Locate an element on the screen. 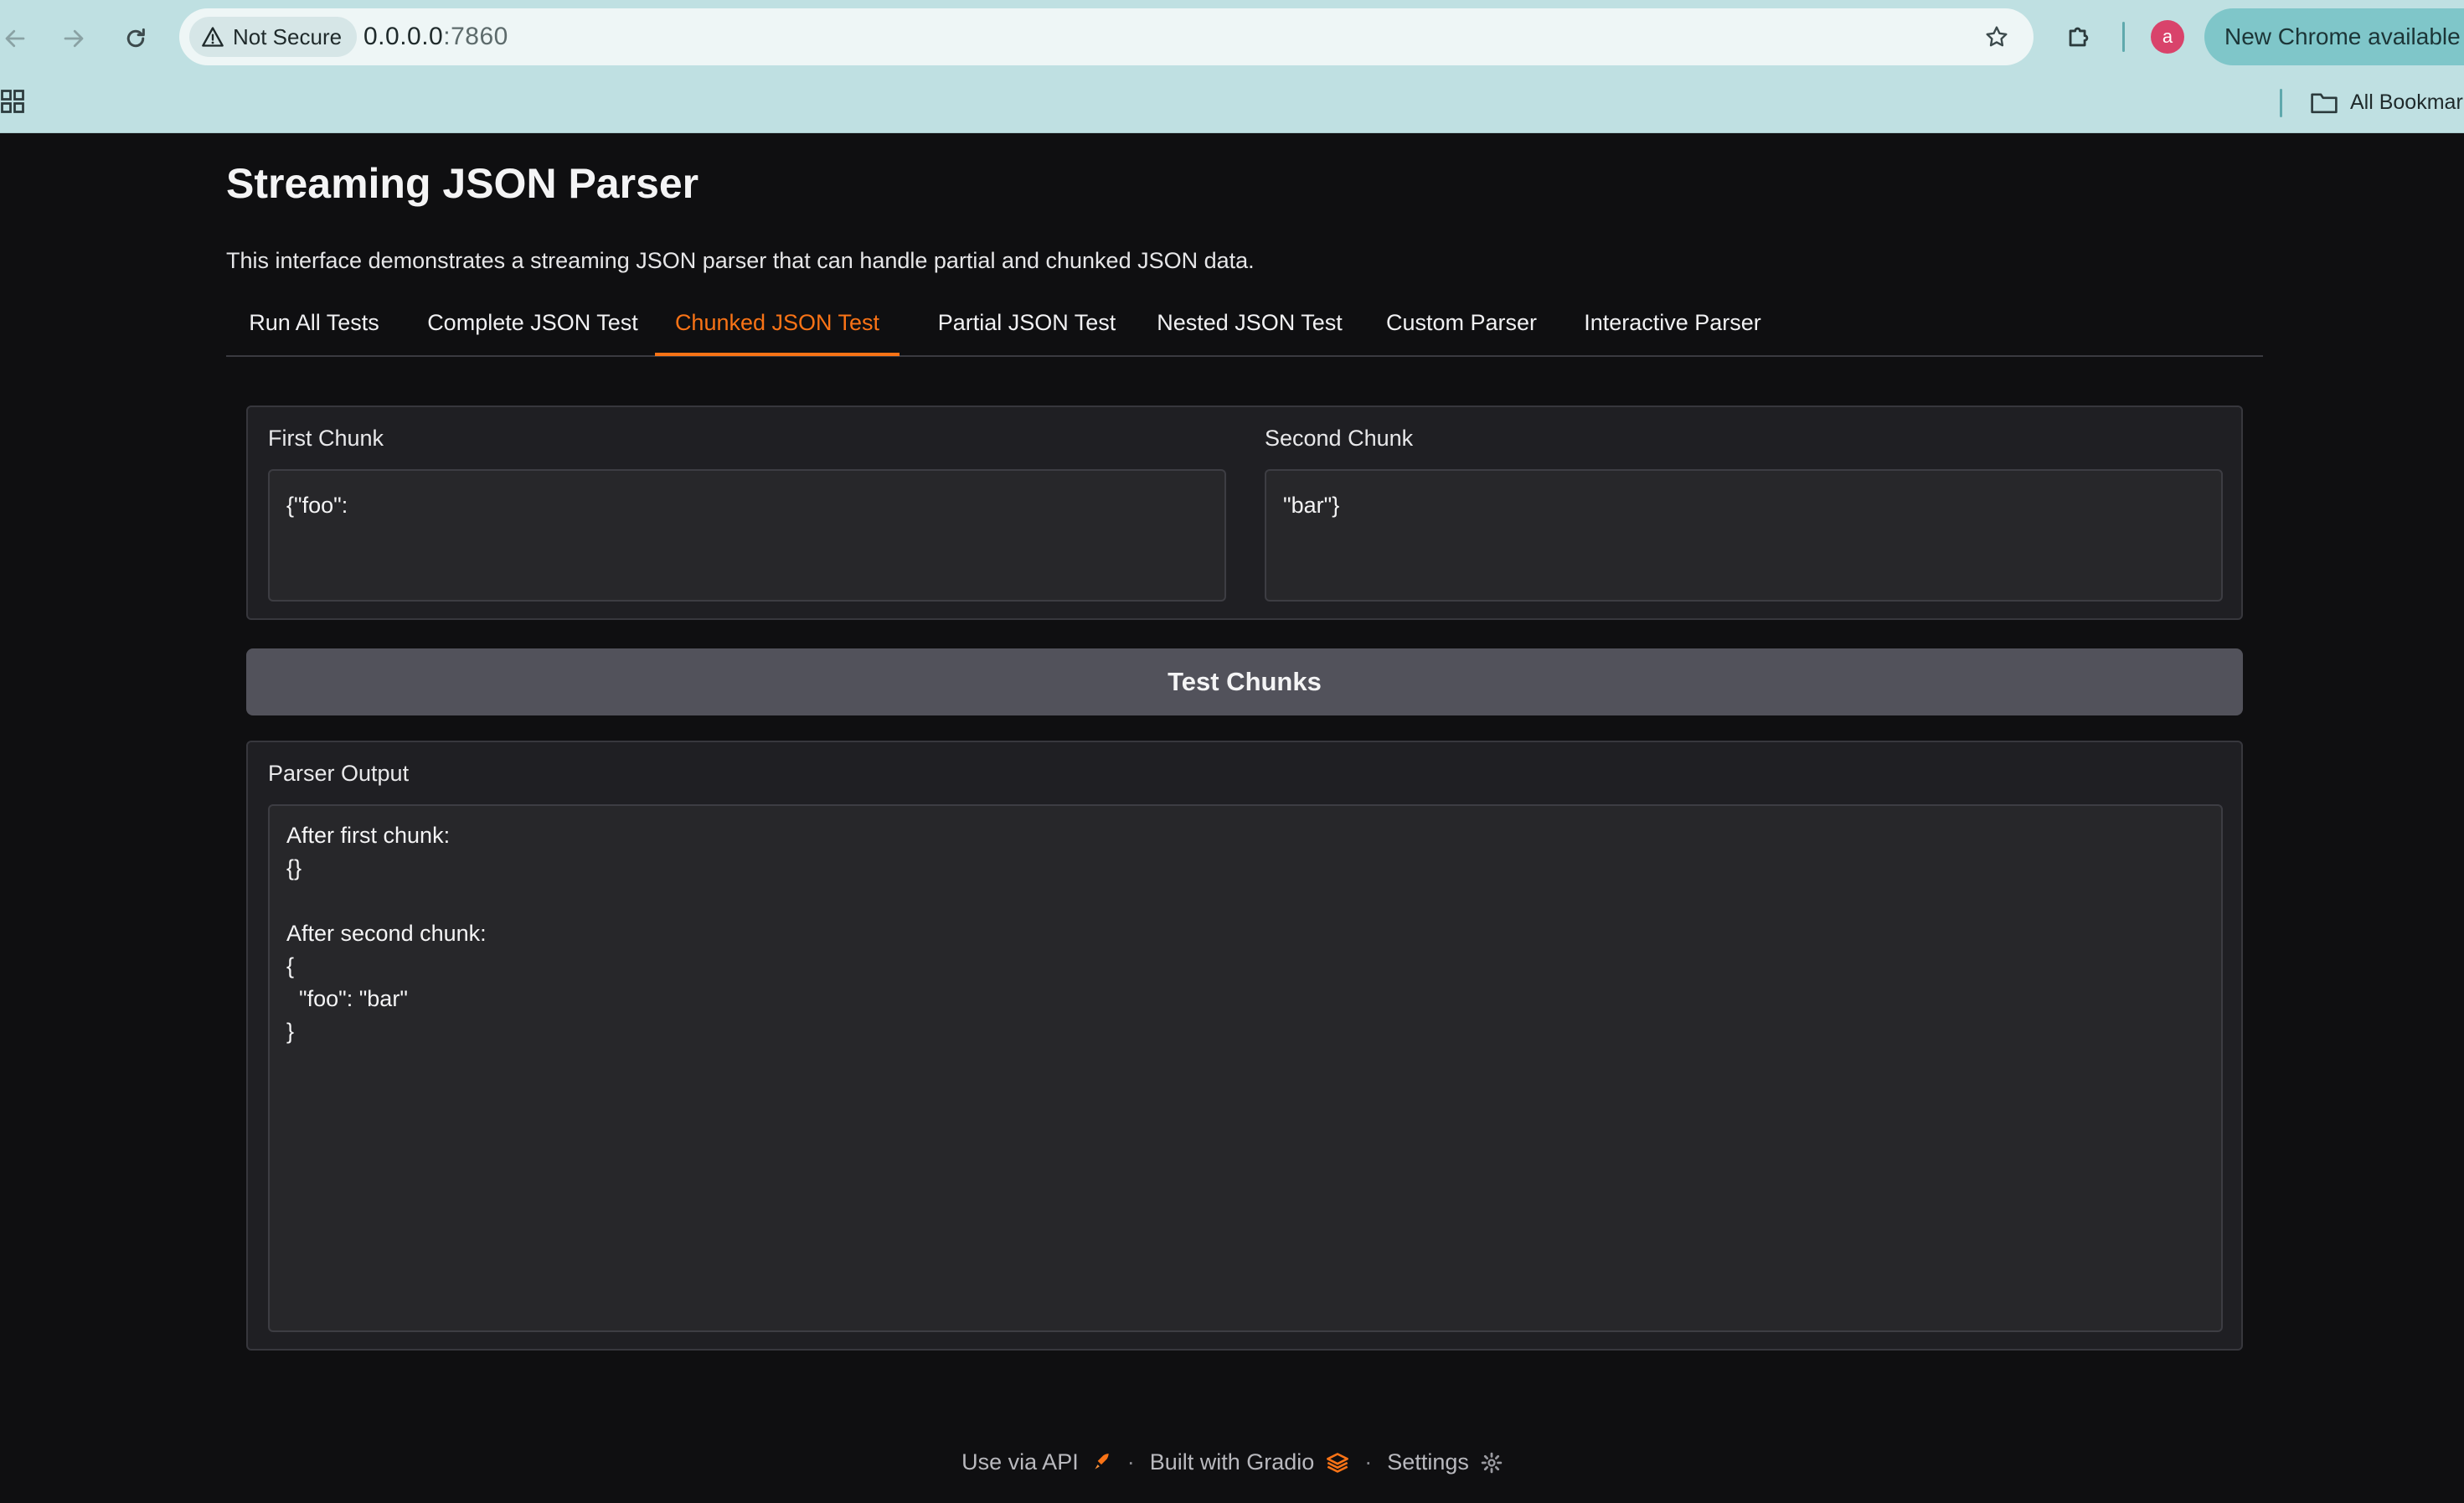 The image size is (2464, 1503). use-via-api-link: Use via API is located at coordinates (1036, 1462).